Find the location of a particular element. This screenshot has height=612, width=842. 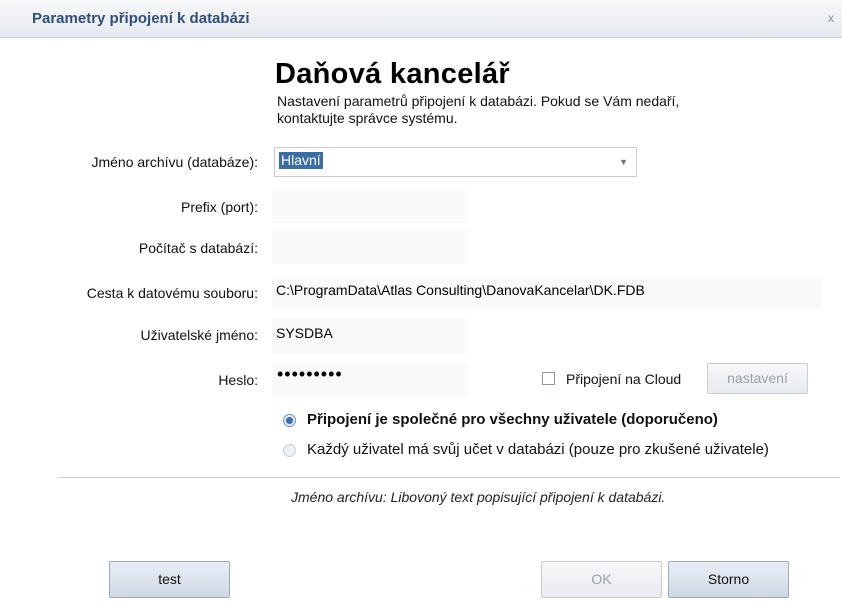

cloud-checkbox is located at coordinates (548, 378).